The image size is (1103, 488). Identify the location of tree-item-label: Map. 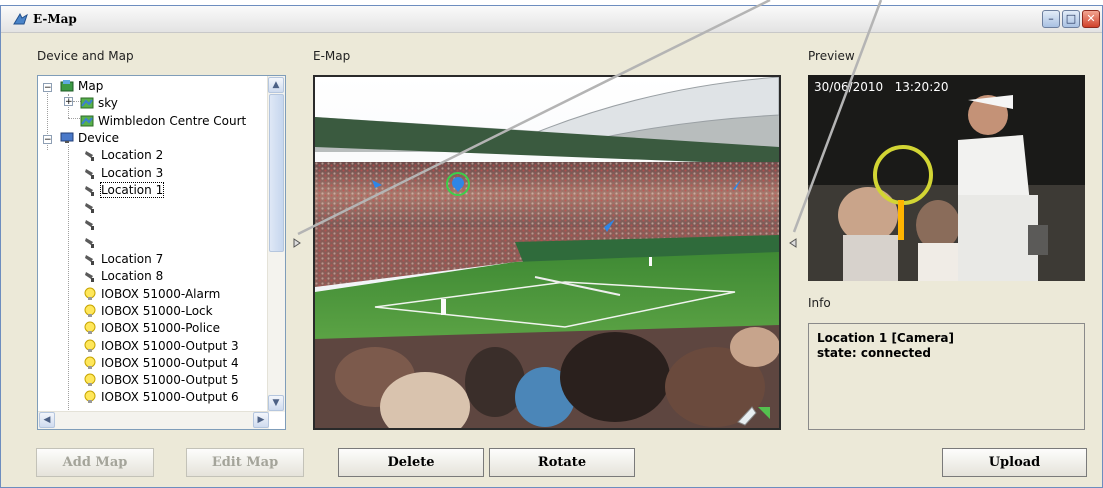
(91, 86).